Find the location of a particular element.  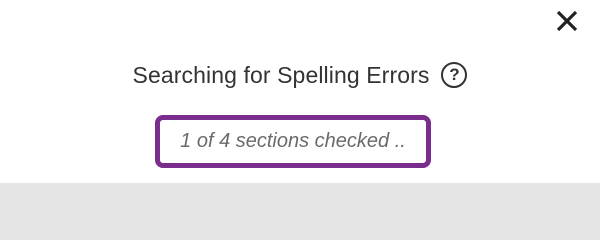

help-icon-symbol: ? is located at coordinates (454, 74).